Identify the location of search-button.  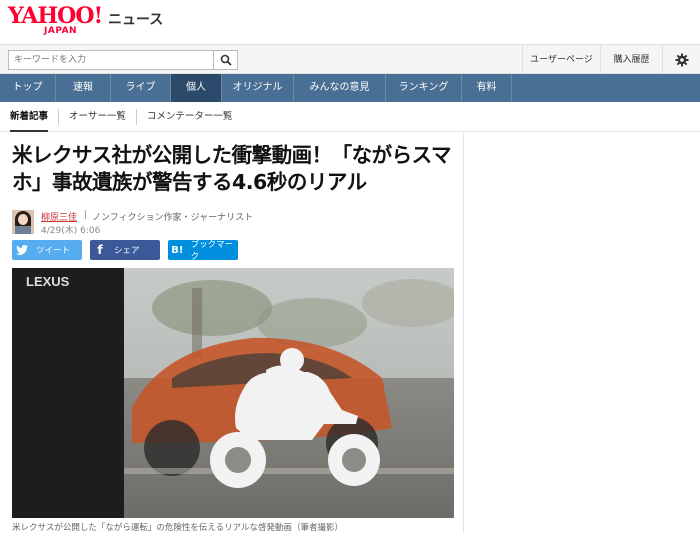
(226, 60).